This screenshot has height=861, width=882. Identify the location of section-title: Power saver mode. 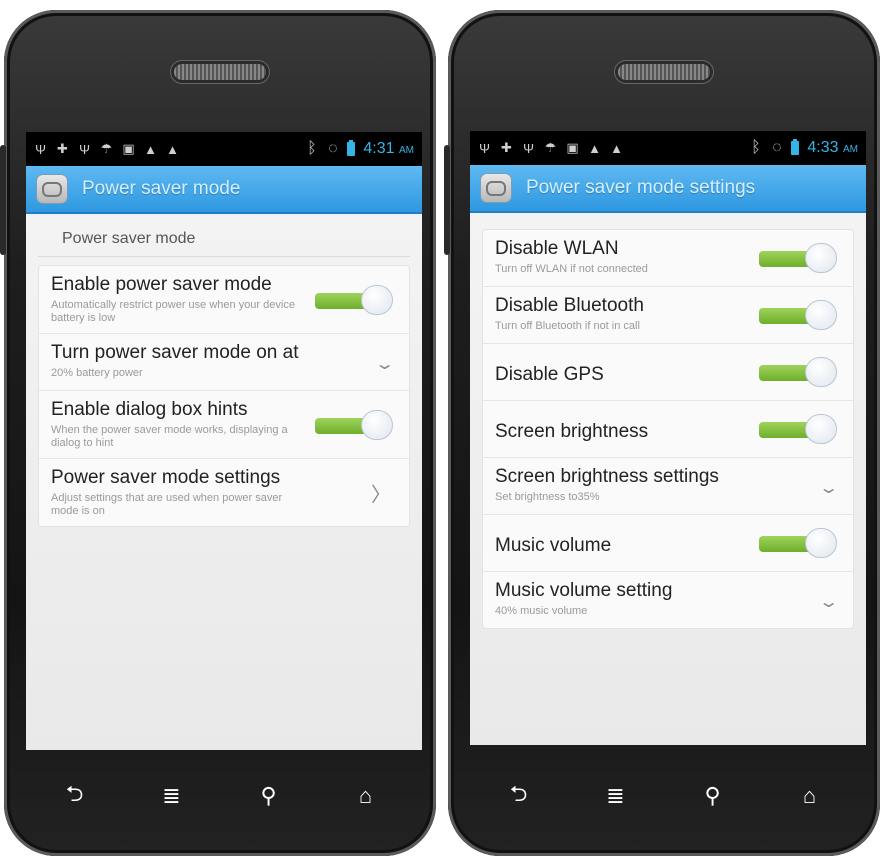
(224, 236).